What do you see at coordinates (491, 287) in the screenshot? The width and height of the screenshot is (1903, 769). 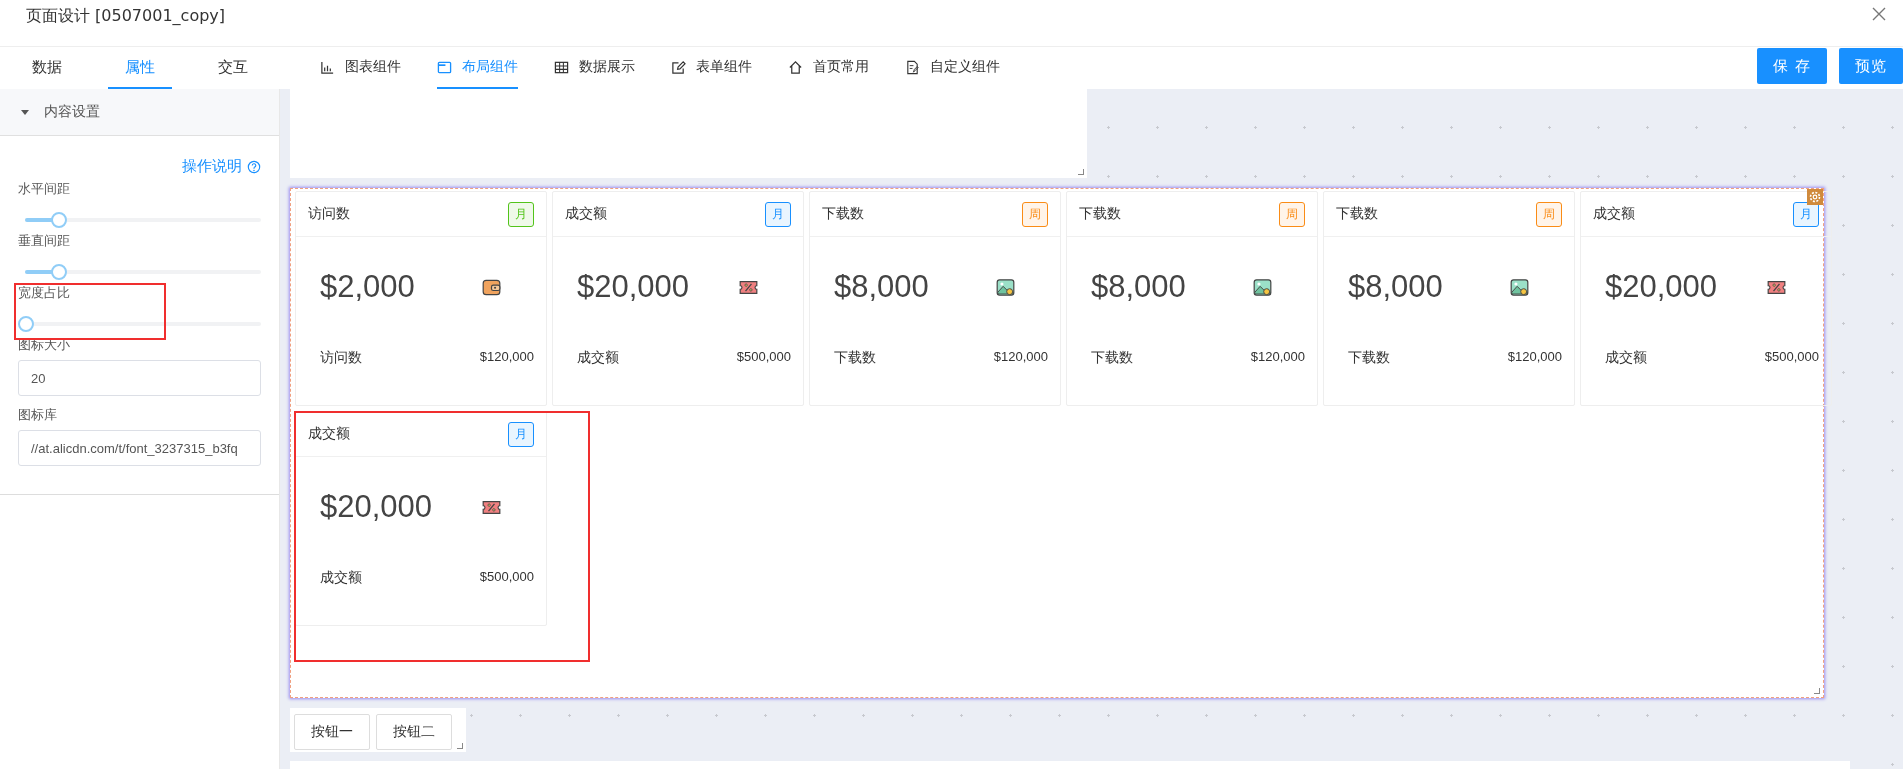 I see `wallet-icon` at bounding box center [491, 287].